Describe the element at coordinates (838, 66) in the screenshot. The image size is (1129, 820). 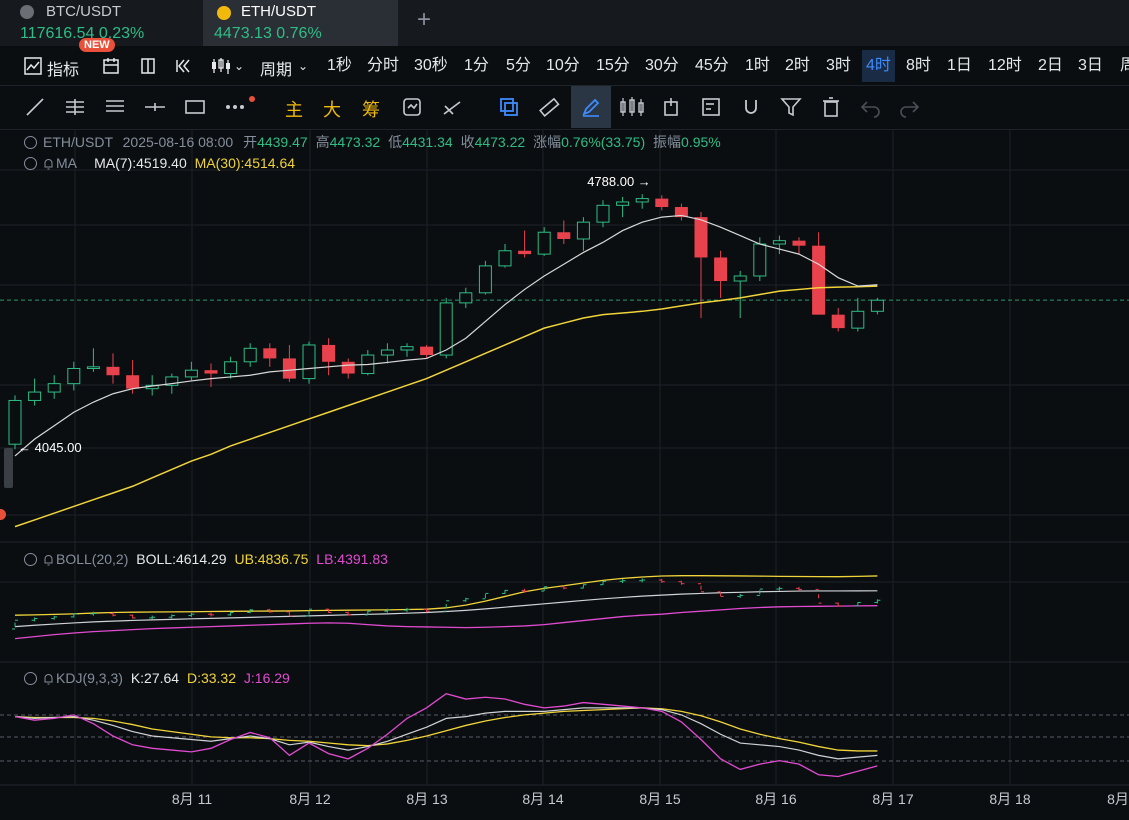
I see `period-11: 3时` at that location.